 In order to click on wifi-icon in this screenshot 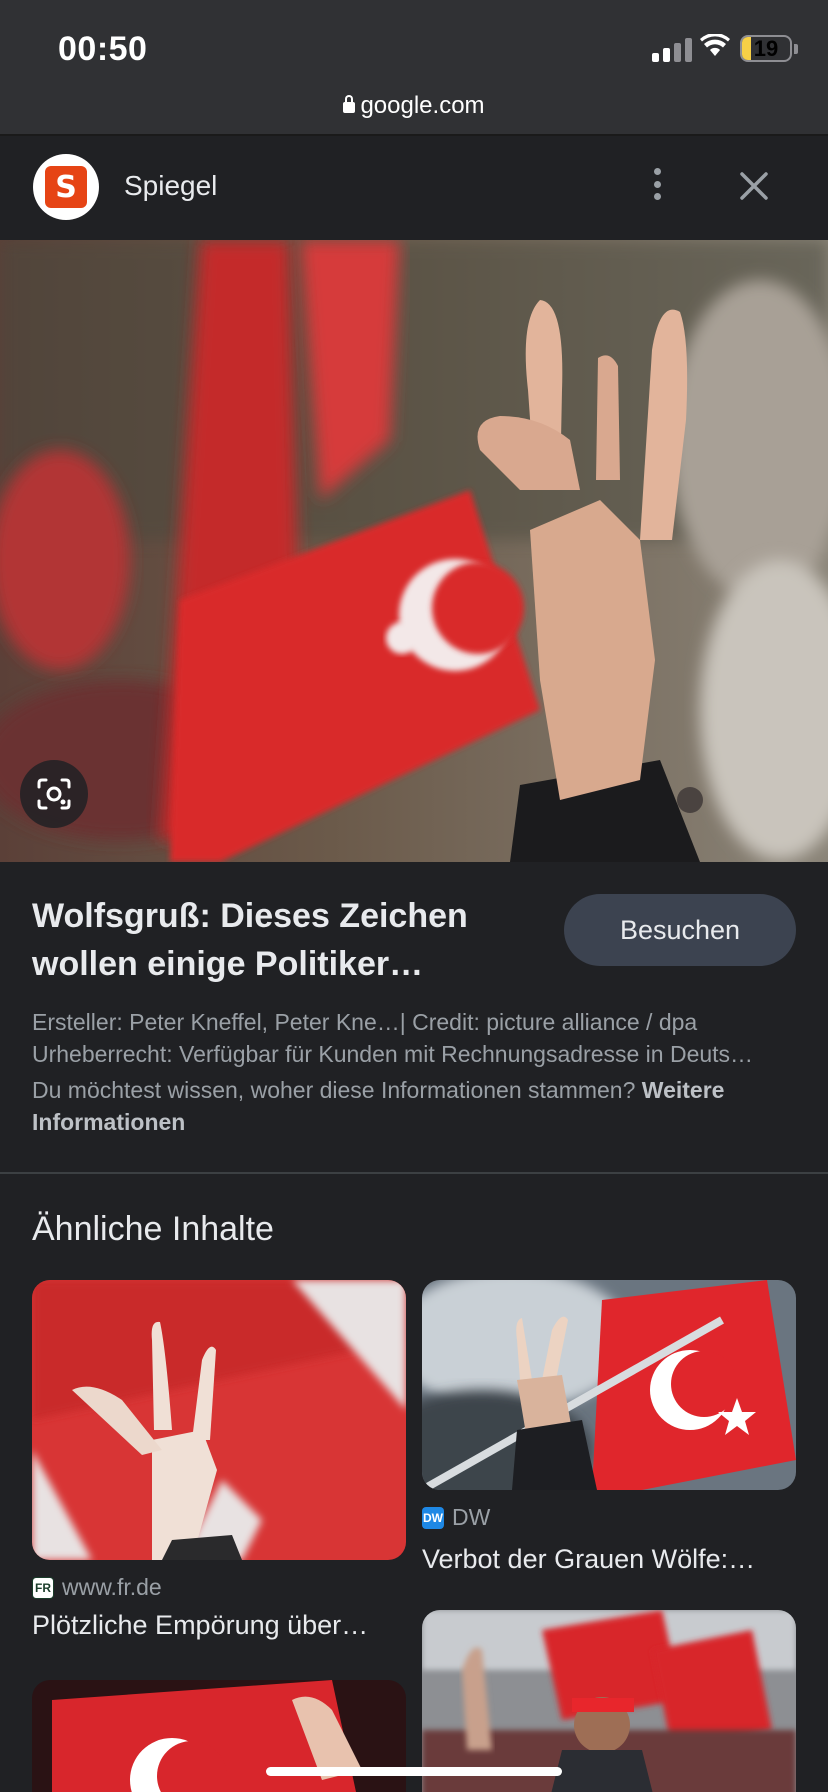, I will do `click(715, 45)`.